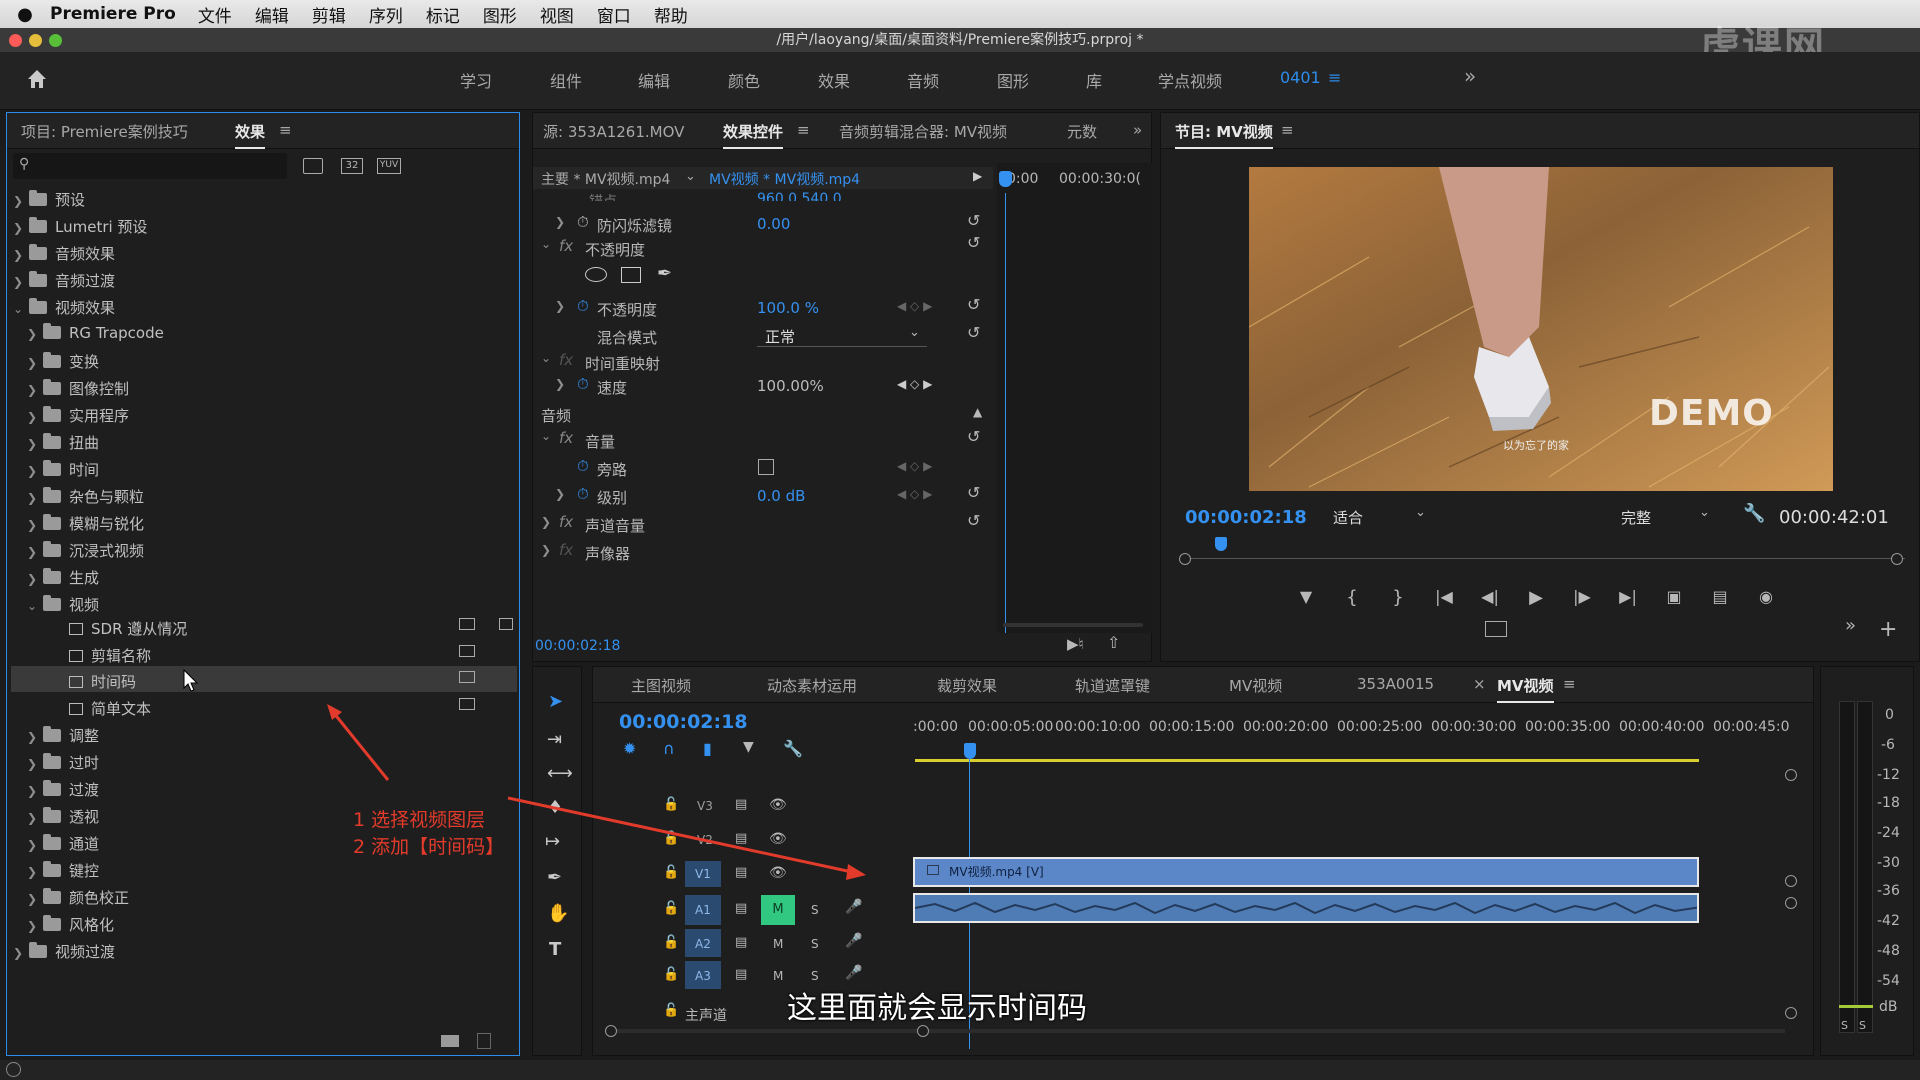 Image resolution: width=1920 pixels, height=1080 pixels. Describe the element at coordinates (643, 751) in the screenshot. I see `nest-sequence-icon: ✹` at that location.